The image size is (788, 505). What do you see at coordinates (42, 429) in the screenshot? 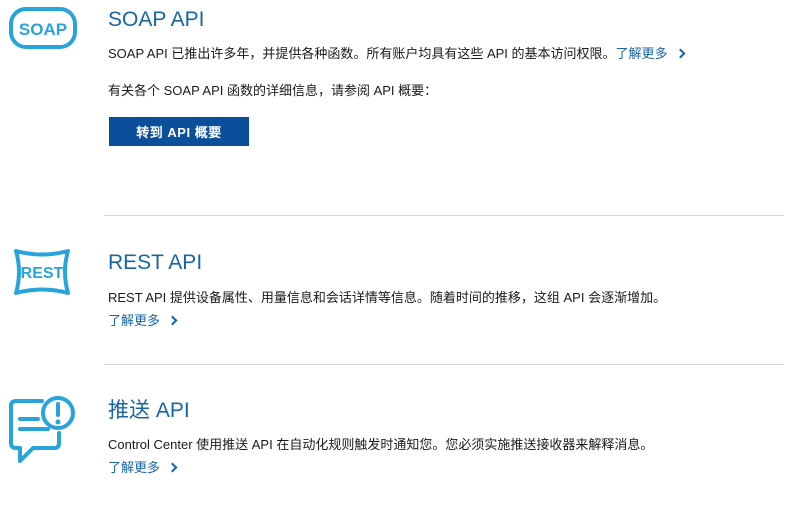
I see `push-notification-icon` at bounding box center [42, 429].